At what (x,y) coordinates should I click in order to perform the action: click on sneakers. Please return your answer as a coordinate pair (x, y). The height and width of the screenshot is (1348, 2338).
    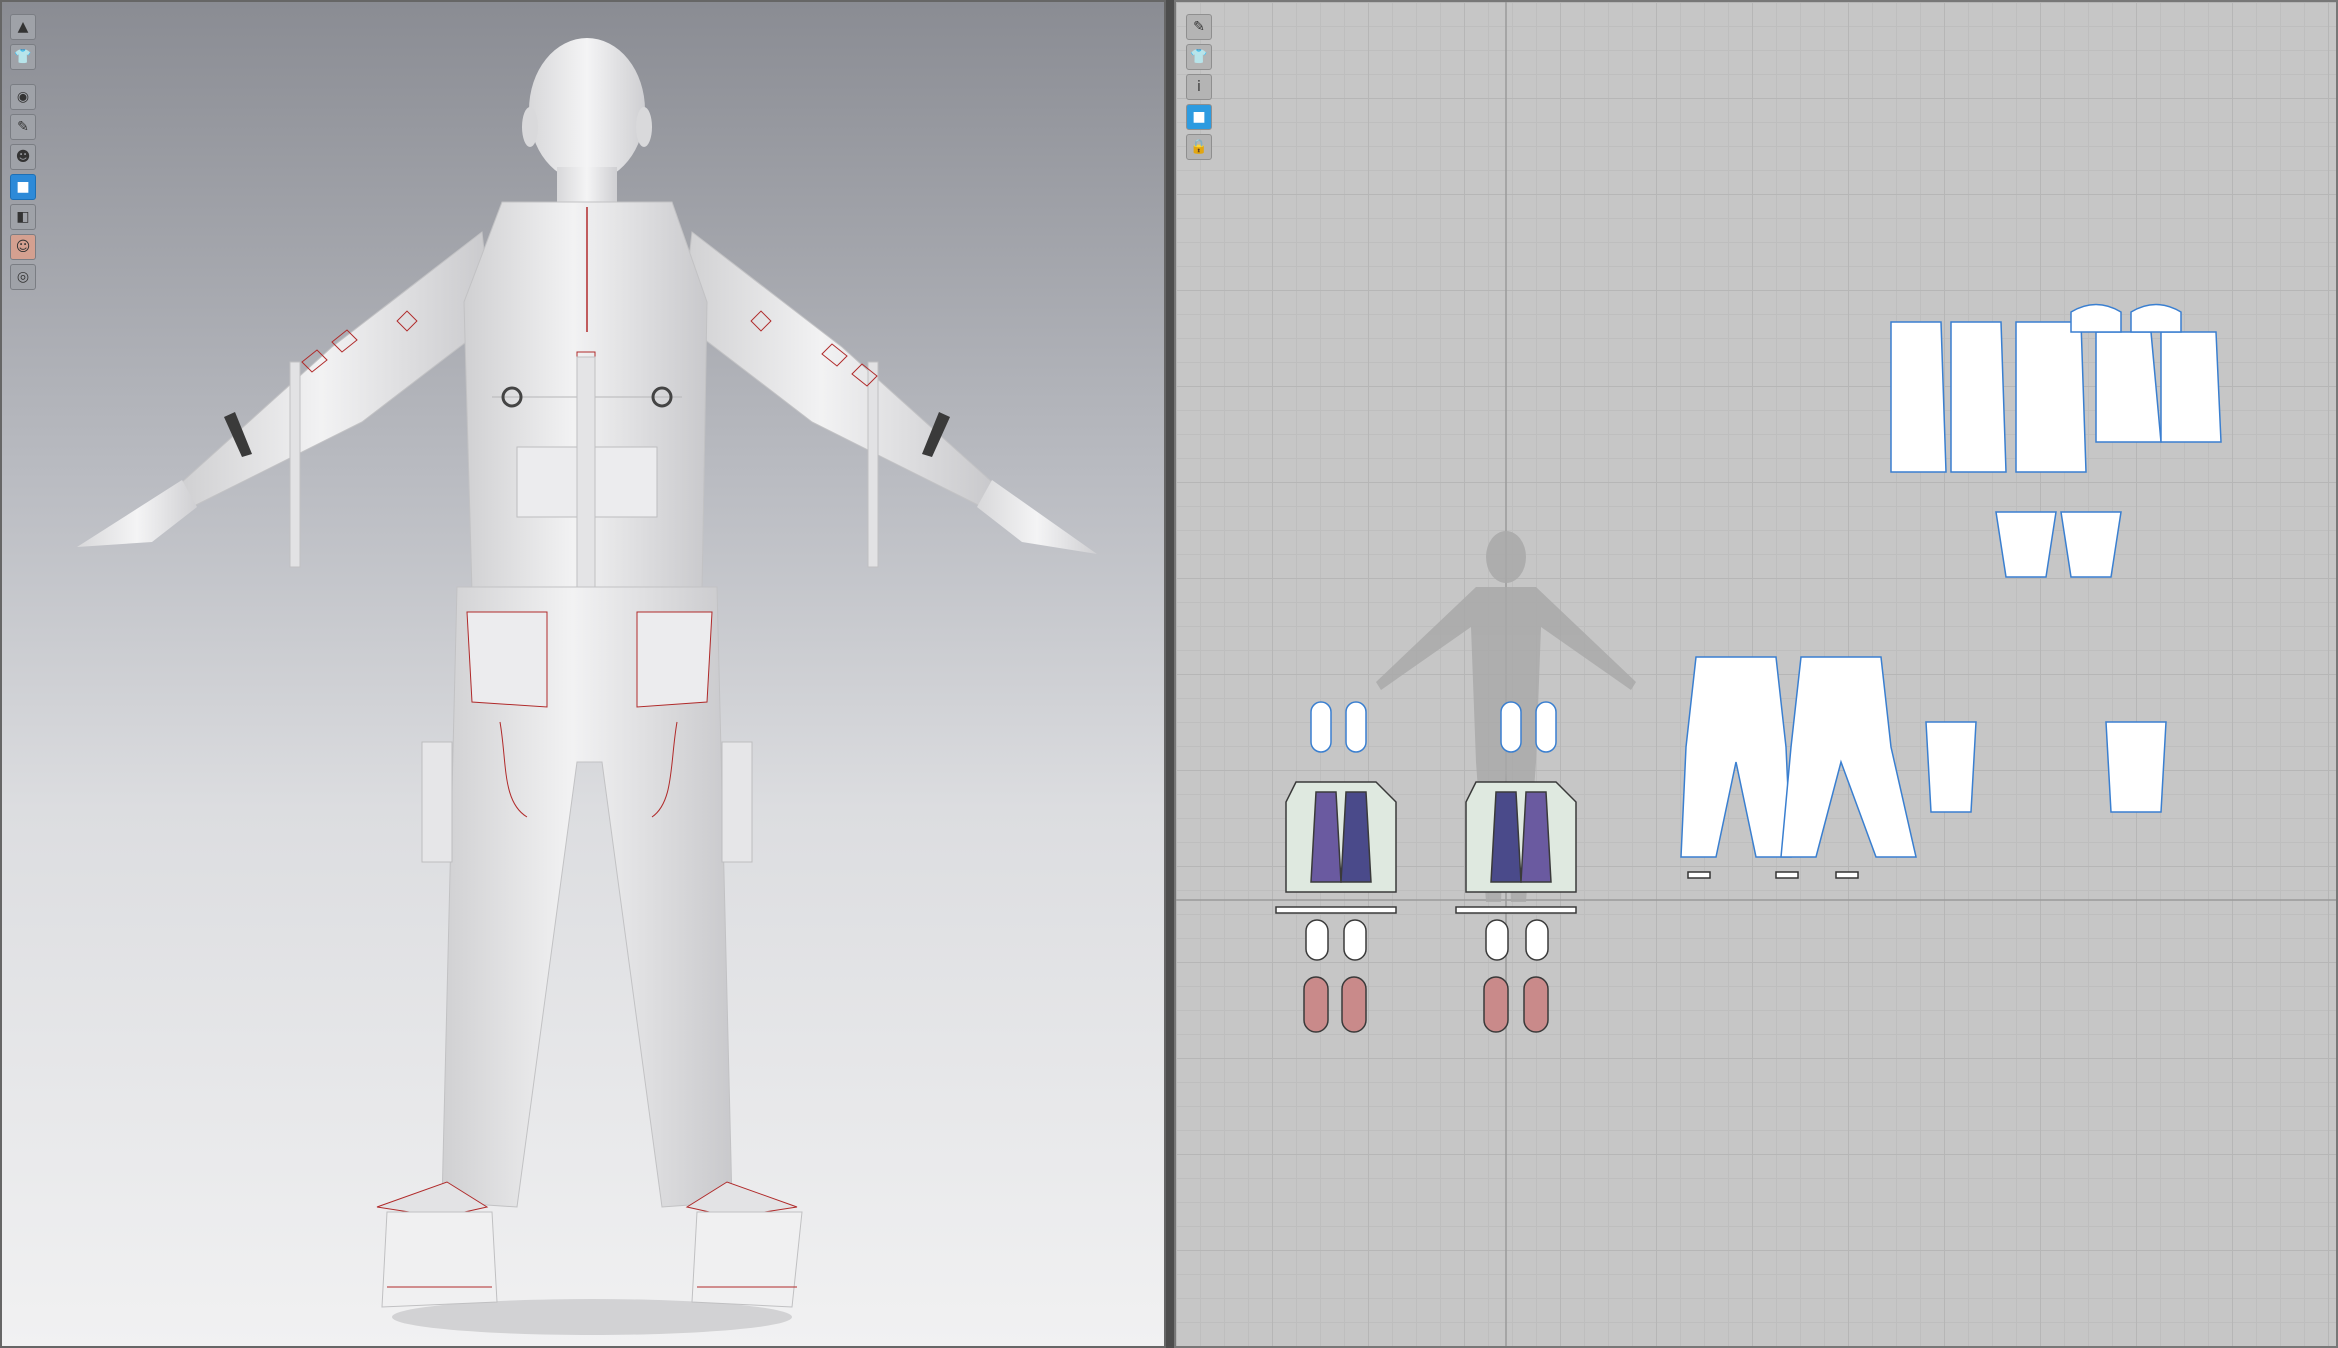
    Looking at the image, I should click on (592, 1259).